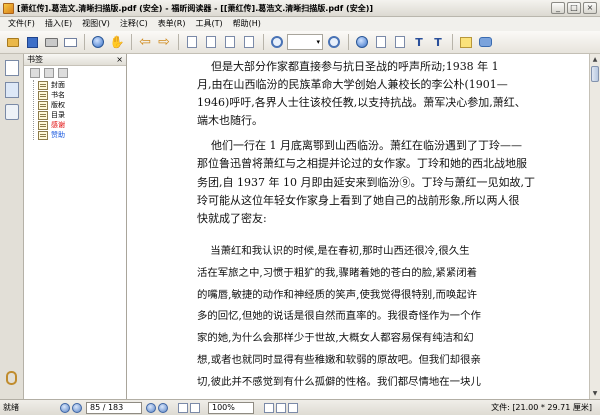  What do you see at coordinates (595, 393) in the screenshot?
I see `scroll-down-icon: ▼` at bounding box center [595, 393].